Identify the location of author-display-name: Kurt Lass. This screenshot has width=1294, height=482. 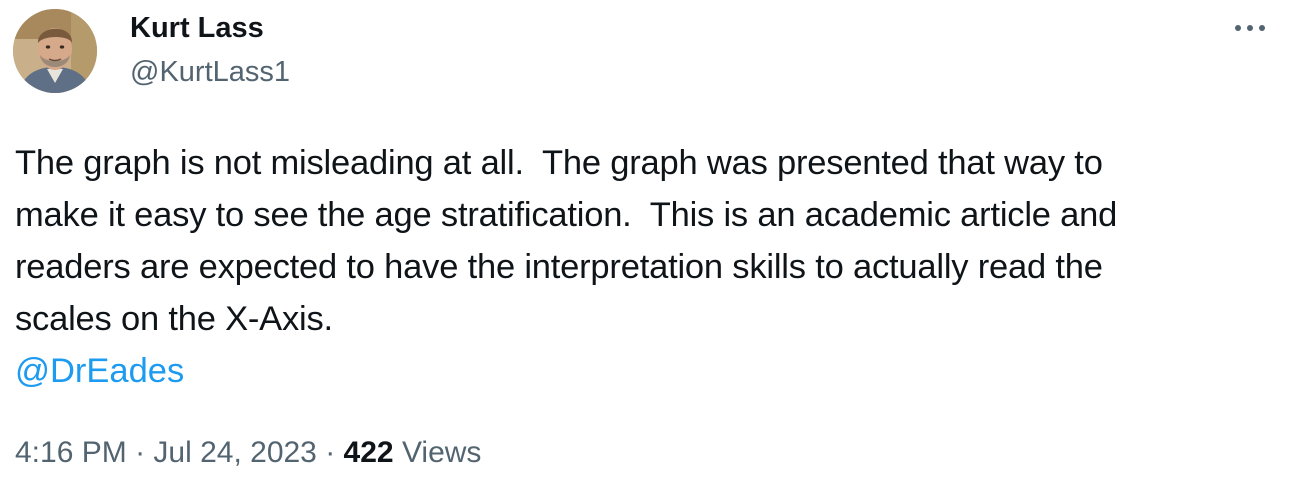
(197, 28).